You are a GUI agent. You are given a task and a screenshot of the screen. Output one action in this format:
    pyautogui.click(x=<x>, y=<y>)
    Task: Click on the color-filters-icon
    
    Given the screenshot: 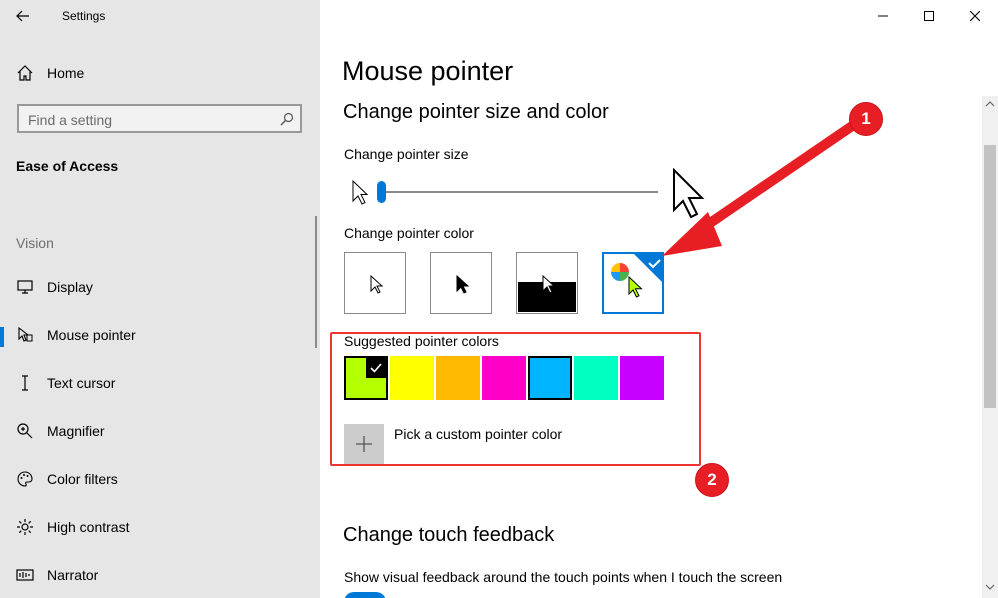 What is the action you would take?
    pyautogui.click(x=25, y=479)
    